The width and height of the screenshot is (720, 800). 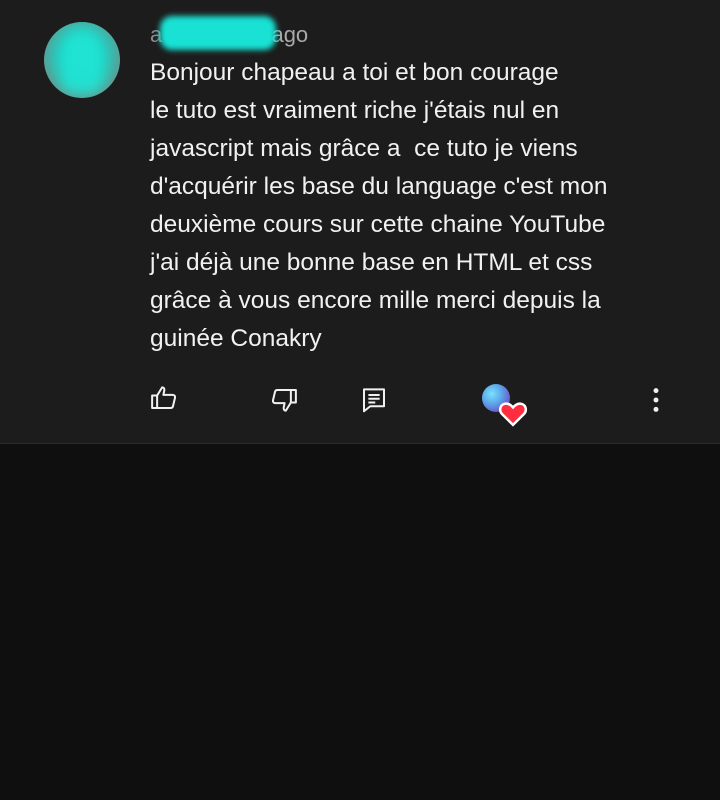 I want to click on comment-line: javascript mais grâce a ce tuto je viens, so click(x=364, y=148).